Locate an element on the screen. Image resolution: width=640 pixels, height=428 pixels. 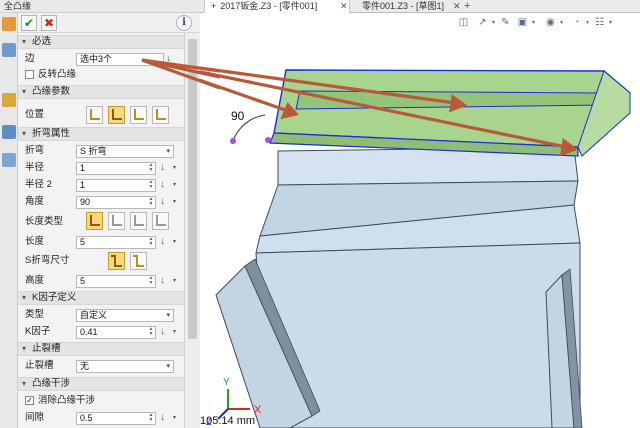
k-factor-row: K因子 0.41 ▲ ▼ ↓ ▾ is located at coordinates (101, 332).